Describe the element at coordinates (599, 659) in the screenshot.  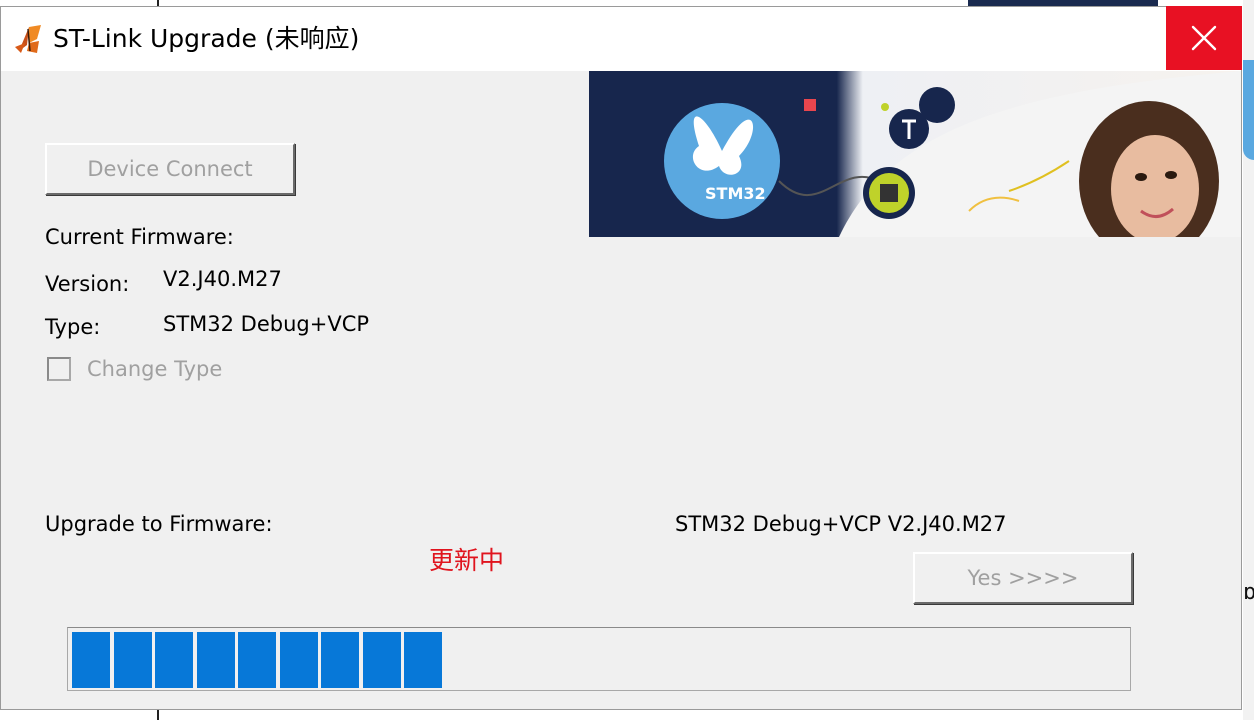
I see `upgrade-progress-bar` at that location.